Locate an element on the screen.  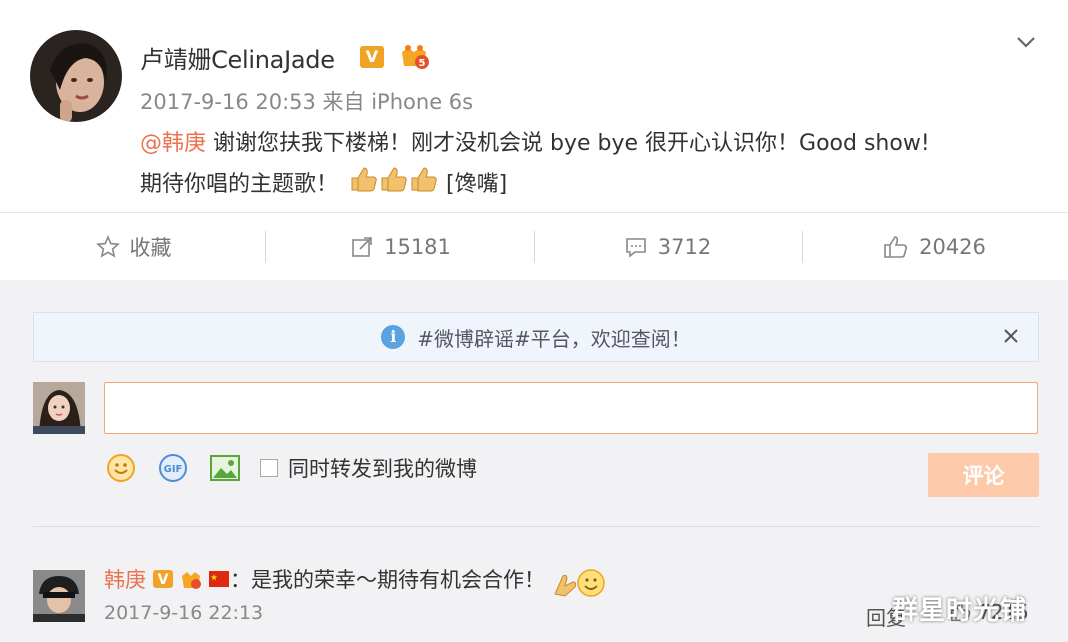
comment-button: 3712 is located at coordinates (667, 247).